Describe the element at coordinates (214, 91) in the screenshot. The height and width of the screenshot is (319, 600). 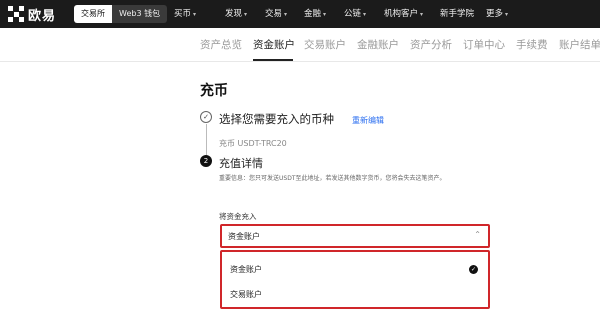
I see `page-title: 充币` at that location.